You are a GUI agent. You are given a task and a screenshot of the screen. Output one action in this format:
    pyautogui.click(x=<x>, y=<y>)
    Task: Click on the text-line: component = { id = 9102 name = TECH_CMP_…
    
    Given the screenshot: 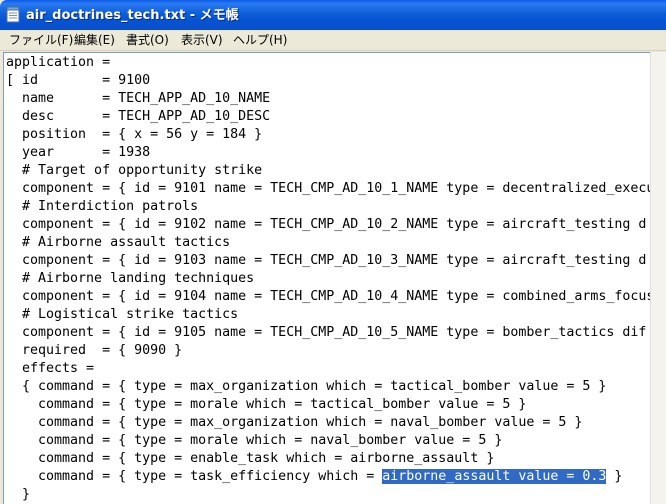 What is the action you would take?
    pyautogui.click(x=330, y=225)
    